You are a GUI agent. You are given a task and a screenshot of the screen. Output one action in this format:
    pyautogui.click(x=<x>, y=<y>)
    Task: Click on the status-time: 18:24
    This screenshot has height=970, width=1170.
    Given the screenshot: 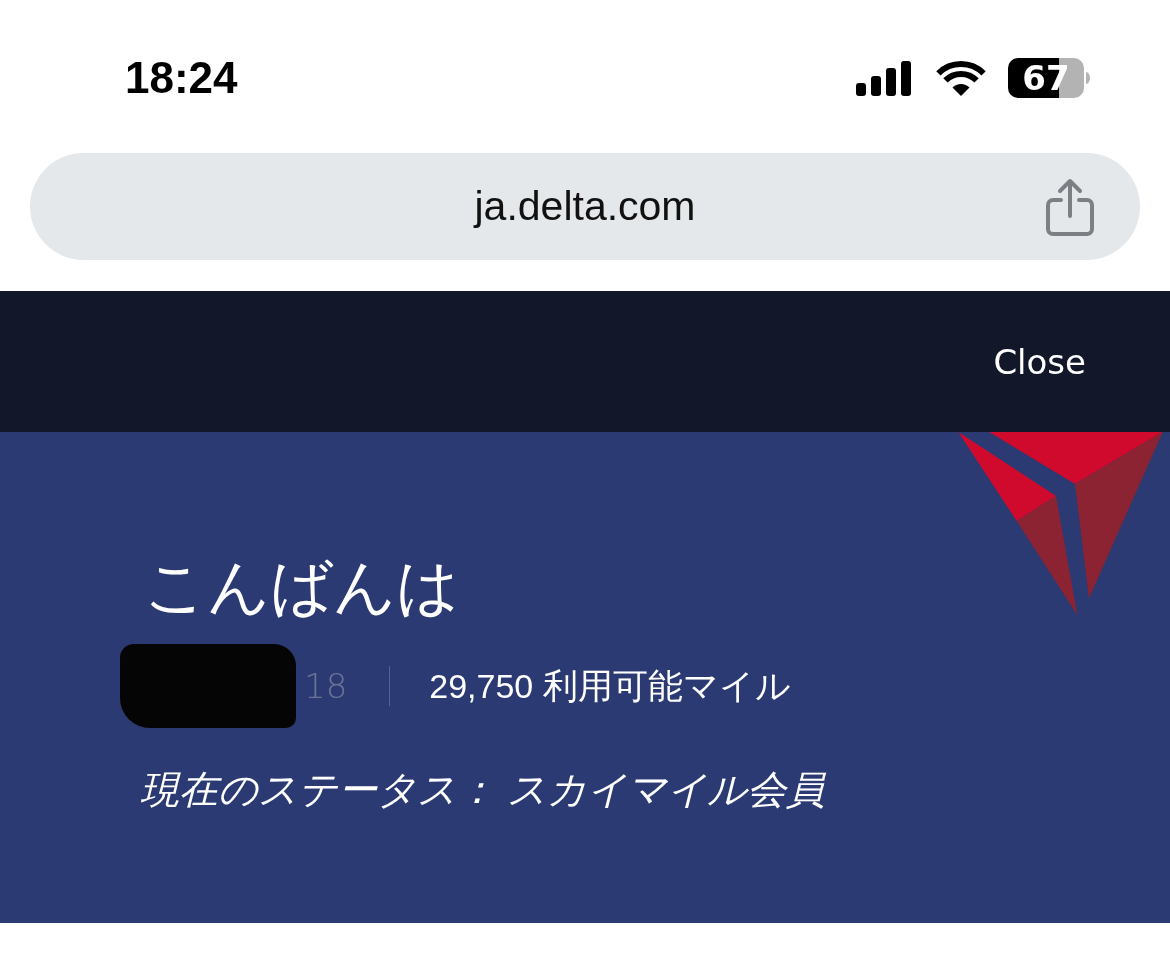 What is the action you would take?
    pyautogui.click(x=181, y=78)
    